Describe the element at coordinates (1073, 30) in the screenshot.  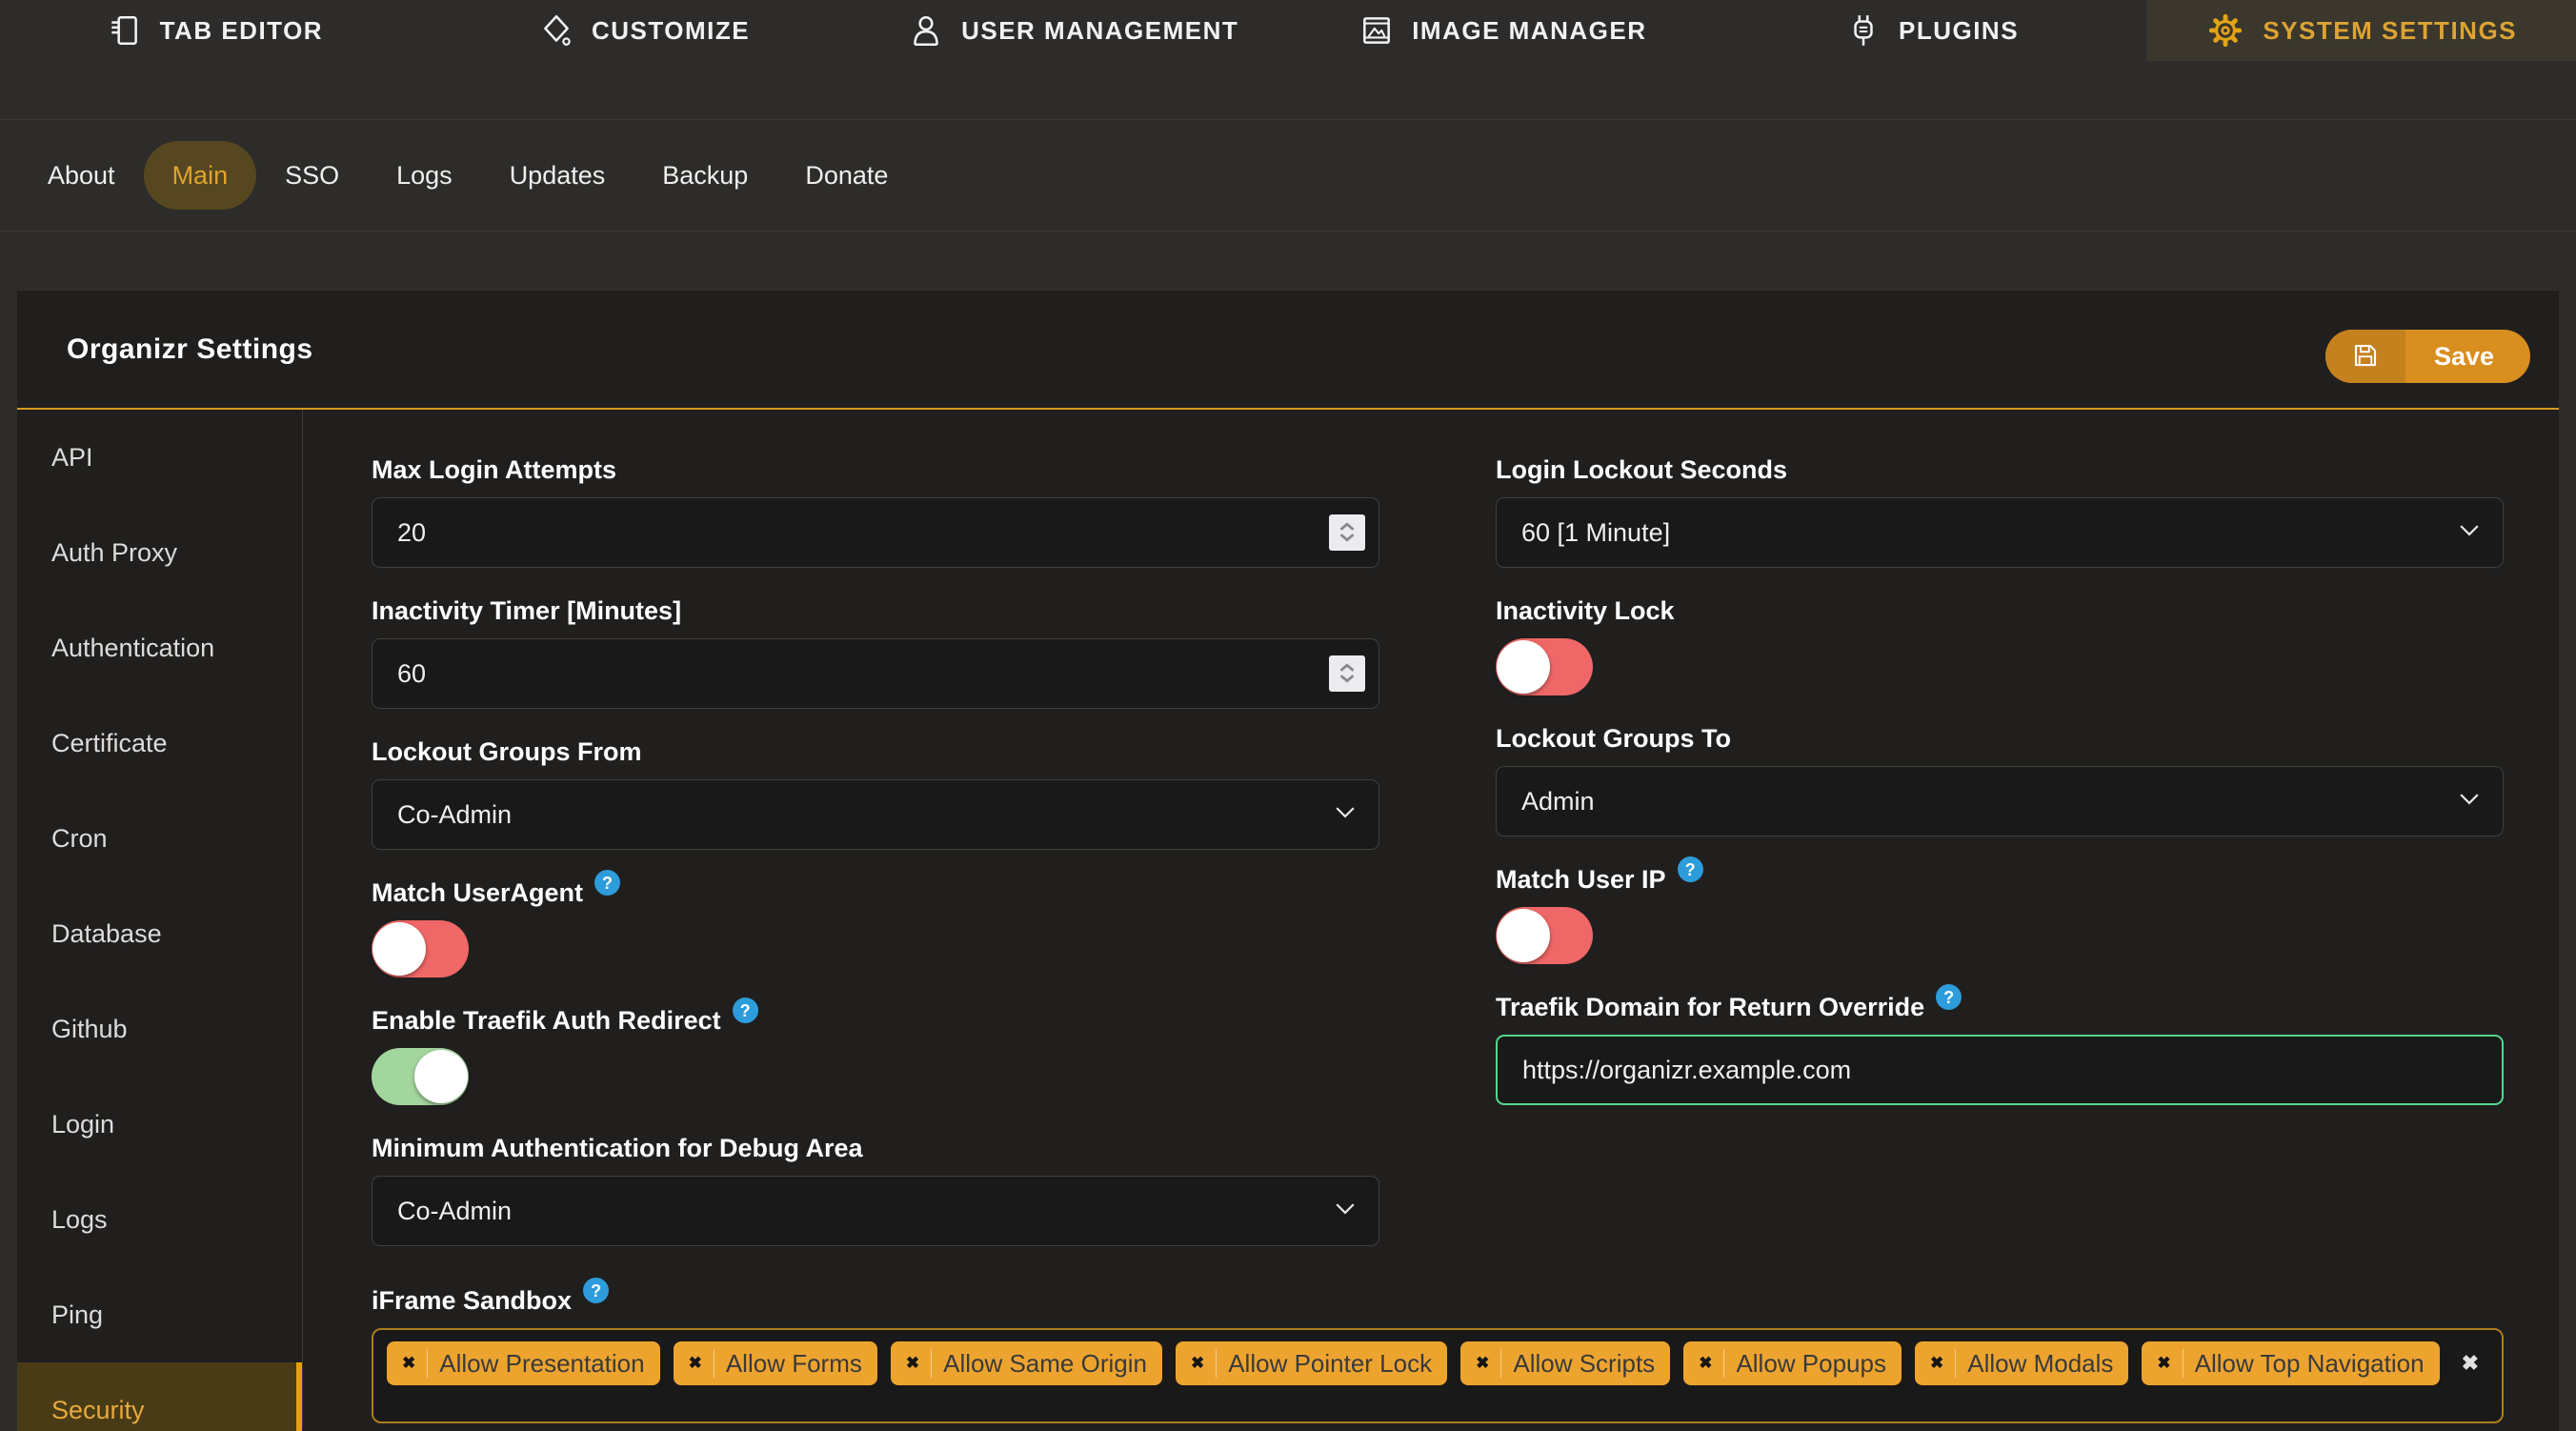
I see `nav-item-user-management: USER MANAGEMENT` at that location.